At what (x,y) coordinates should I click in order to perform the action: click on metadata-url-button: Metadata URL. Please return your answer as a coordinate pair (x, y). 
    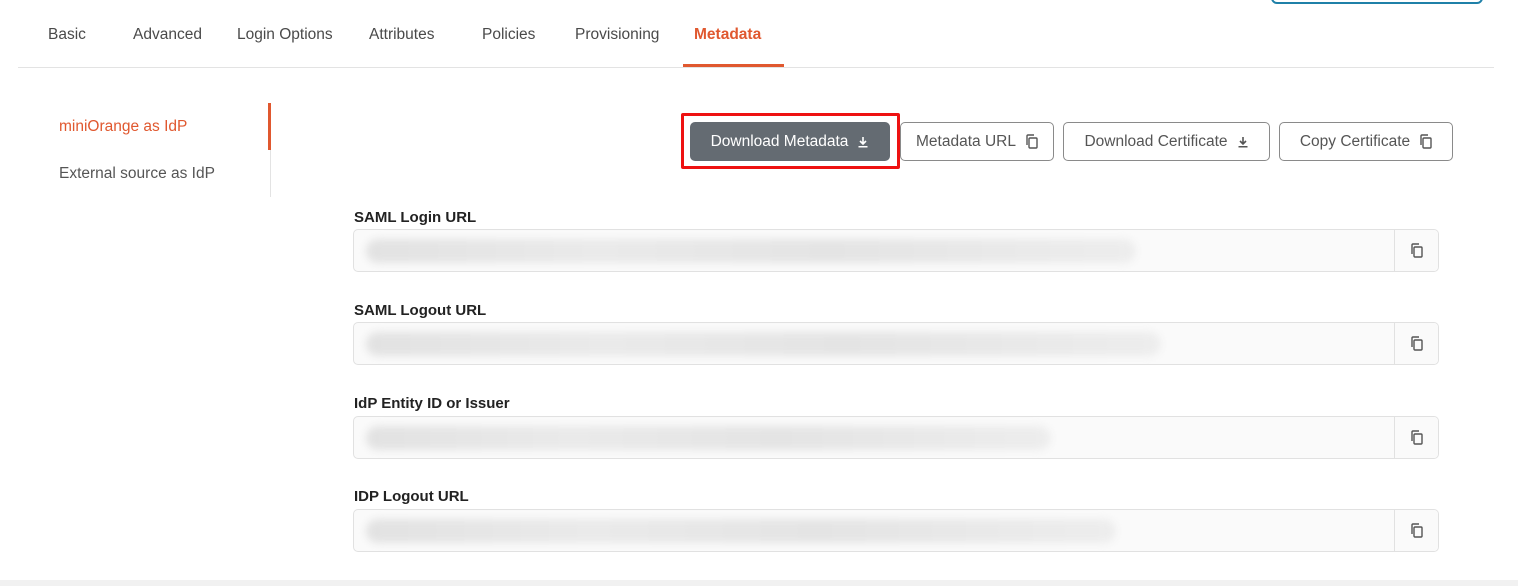
    Looking at the image, I should click on (977, 141).